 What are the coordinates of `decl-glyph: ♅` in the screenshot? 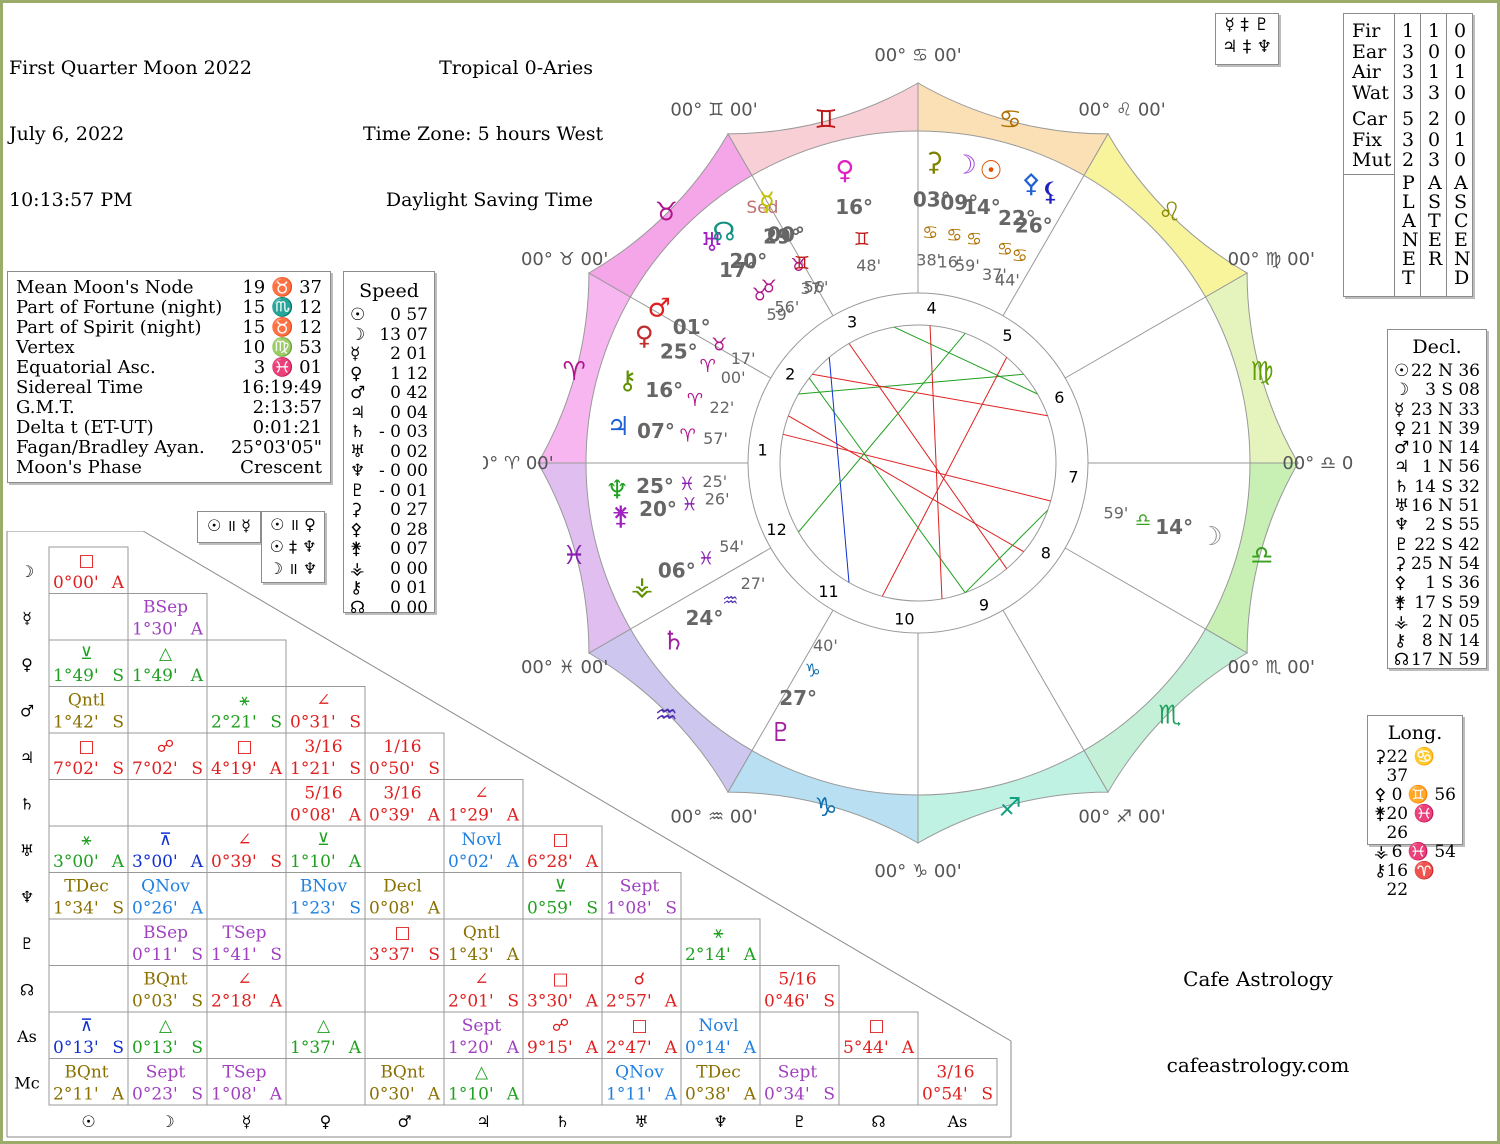 It's located at (1402, 506).